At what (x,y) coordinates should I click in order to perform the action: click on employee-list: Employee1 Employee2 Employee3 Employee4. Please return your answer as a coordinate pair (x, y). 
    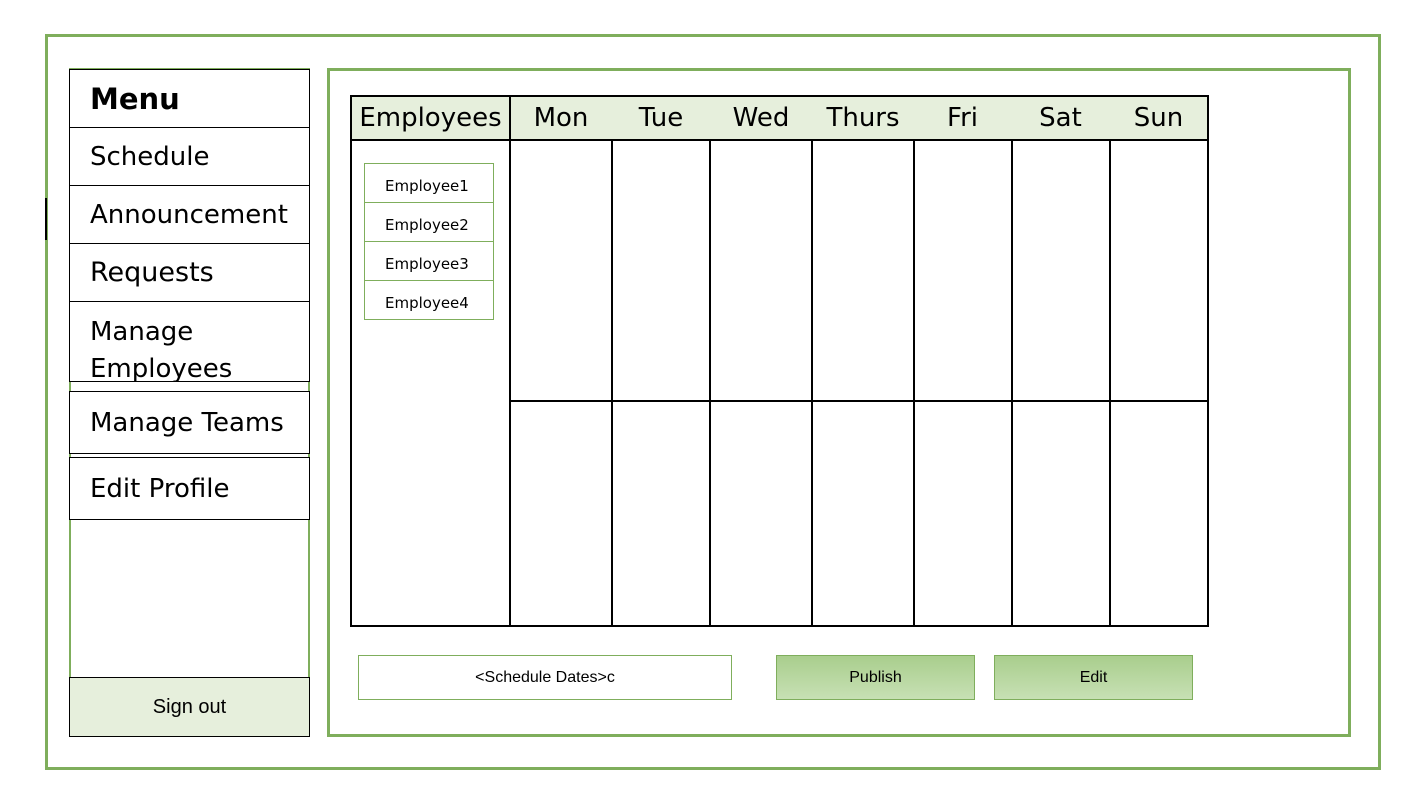
    Looking at the image, I should click on (429, 241).